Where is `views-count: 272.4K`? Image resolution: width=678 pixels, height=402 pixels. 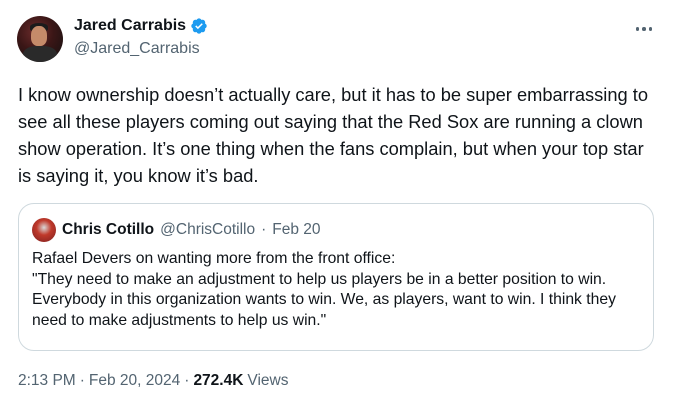 views-count: 272.4K is located at coordinates (218, 380).